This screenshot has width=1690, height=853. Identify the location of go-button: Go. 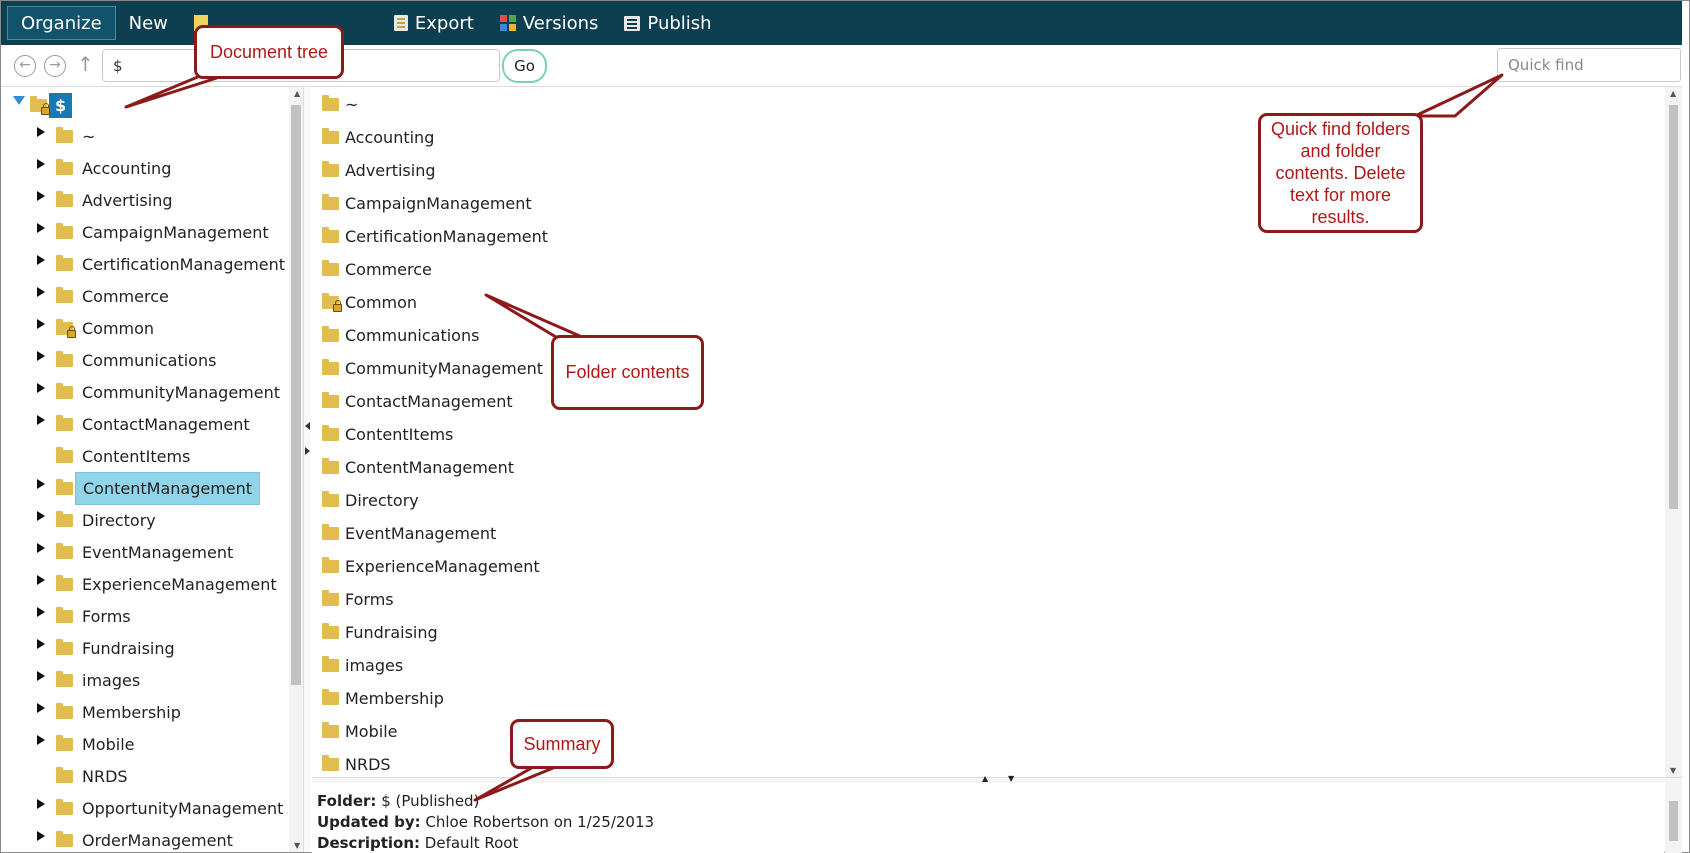
(524, 66).